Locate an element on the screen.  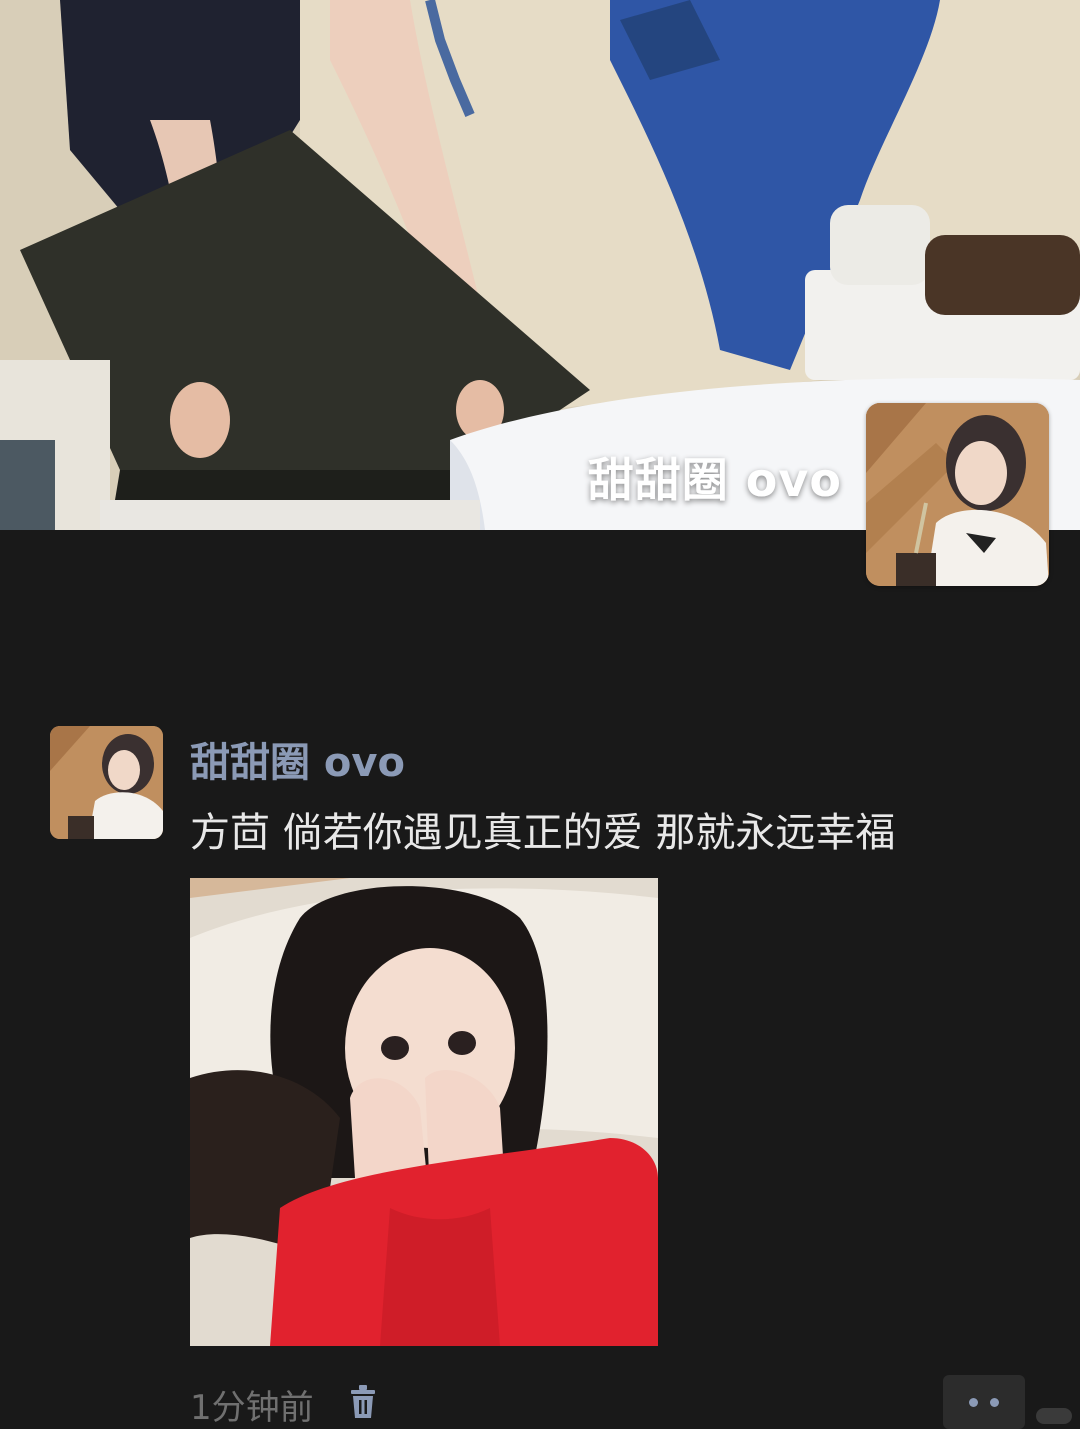
more-actions-button is located at coordinates (984, 1402).